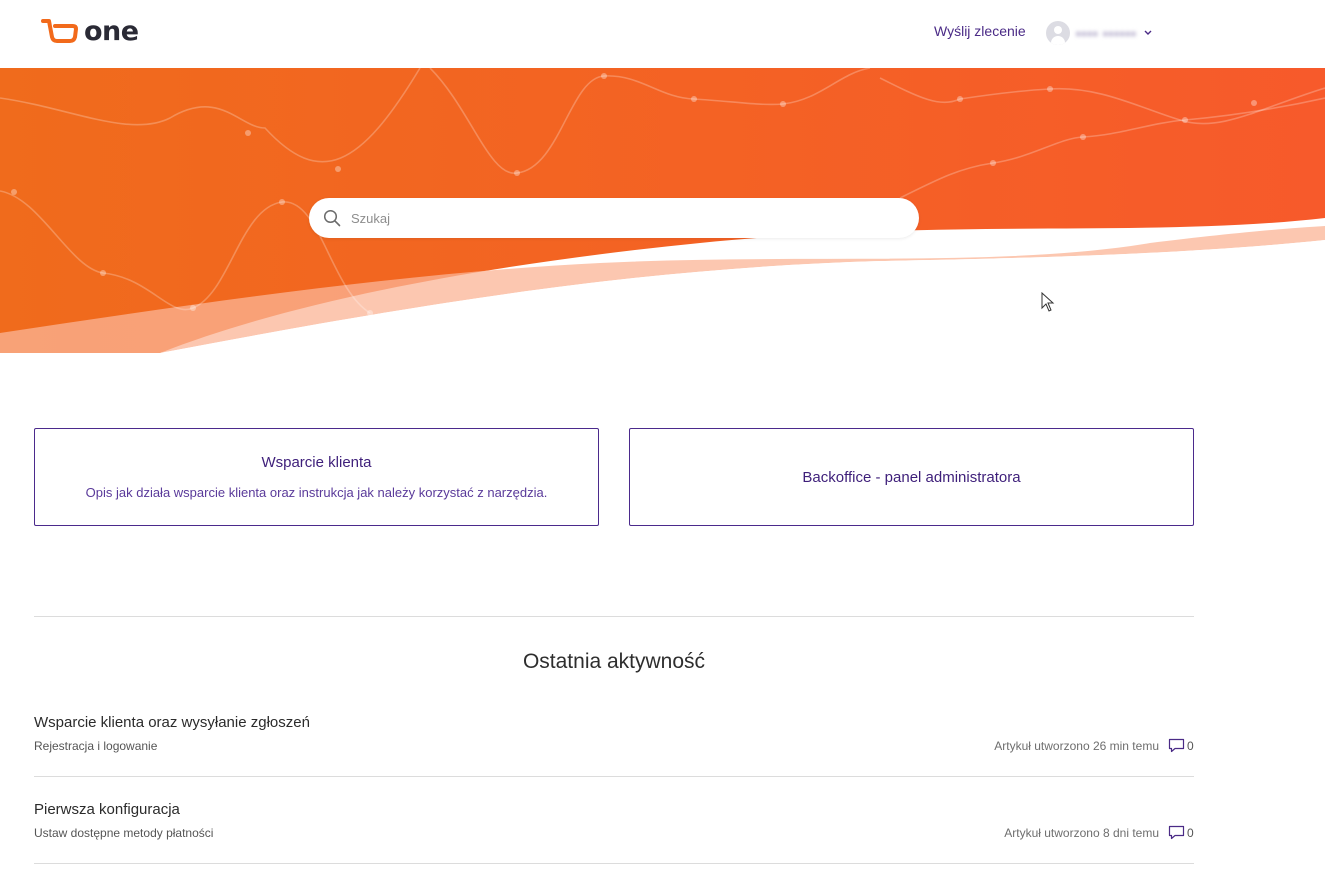 The width and height of the screenshot is (1325, 874). I want to click on basket-logo-icon, so click(59, 31).